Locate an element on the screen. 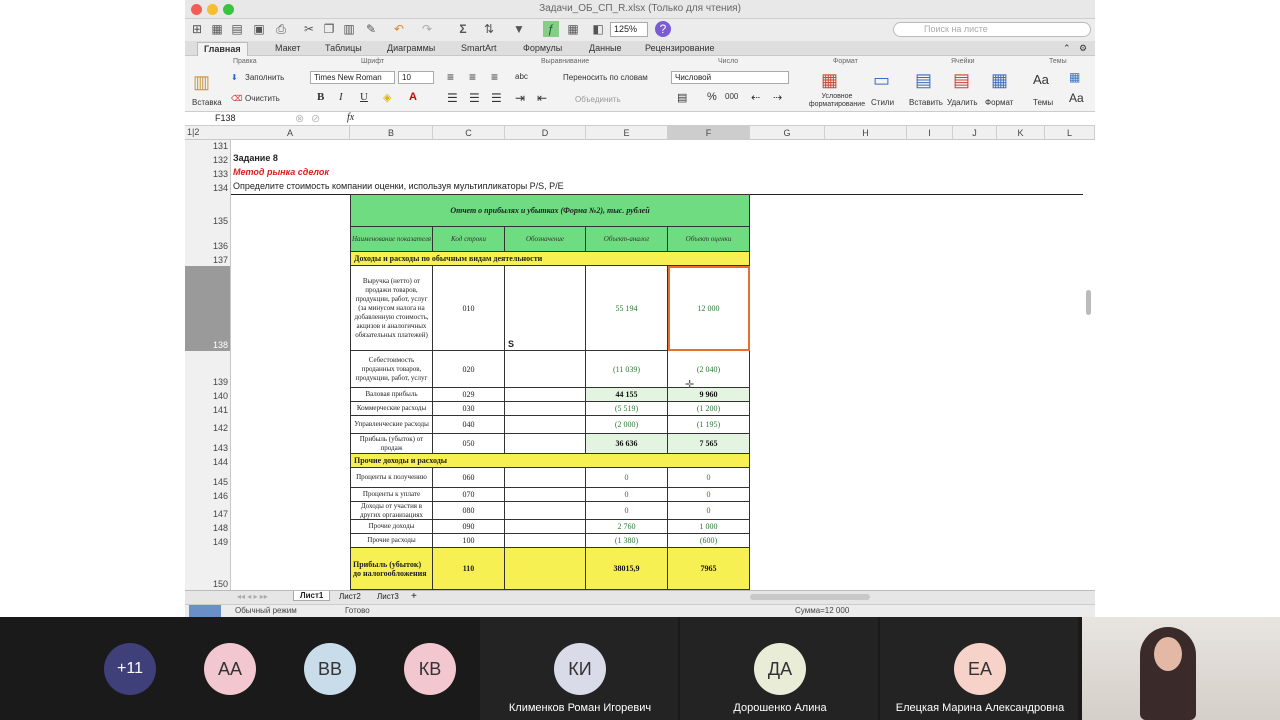 The height and width of the screenshot is (720, 1280). italic-button: I is located at coordinates (341, 97).